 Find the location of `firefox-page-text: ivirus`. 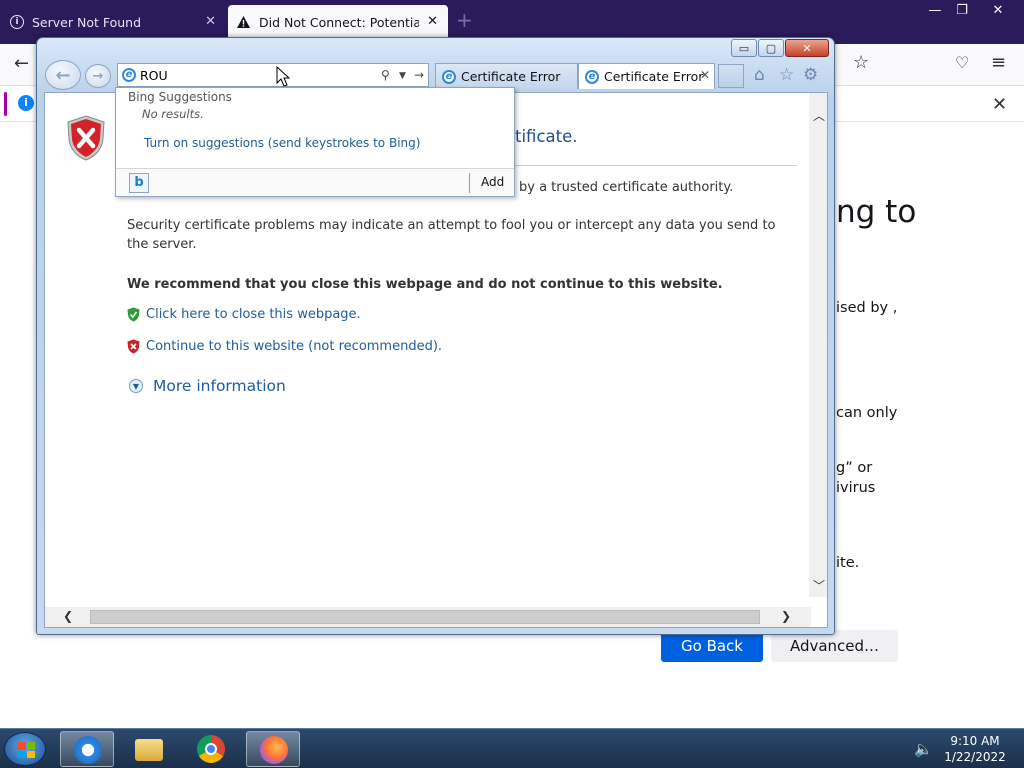

firefox-page-text: ivirus is located at coordinates (856, 488).